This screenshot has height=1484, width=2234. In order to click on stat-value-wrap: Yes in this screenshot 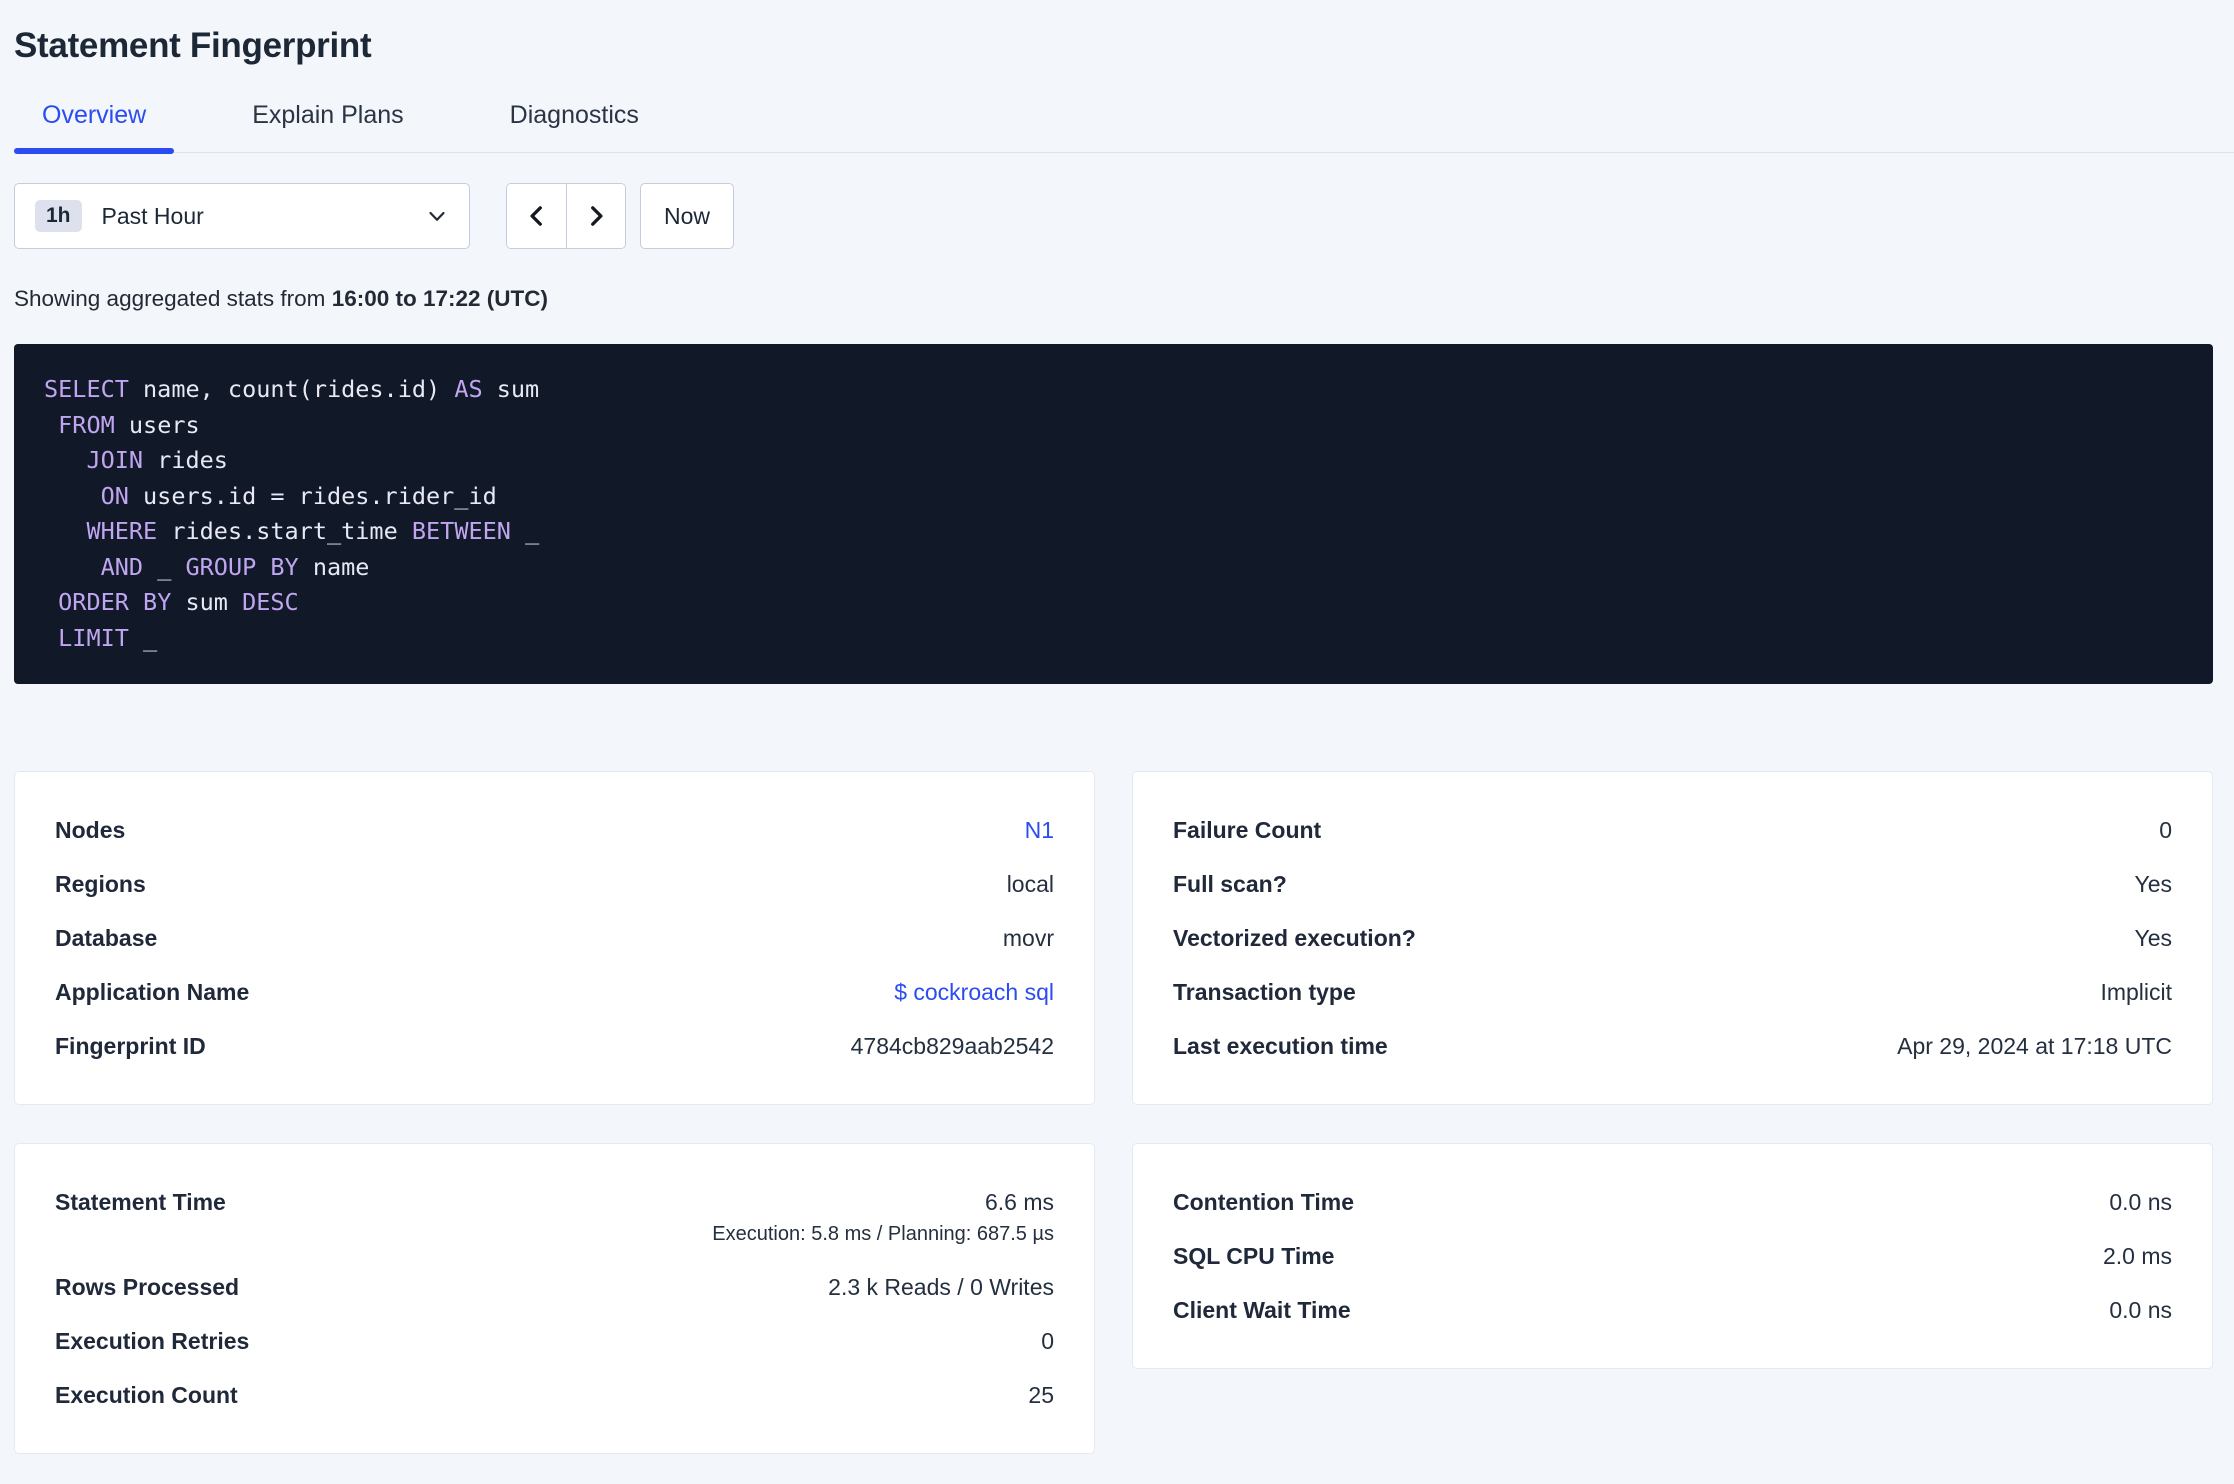, I will do `click(2153, 884)`.